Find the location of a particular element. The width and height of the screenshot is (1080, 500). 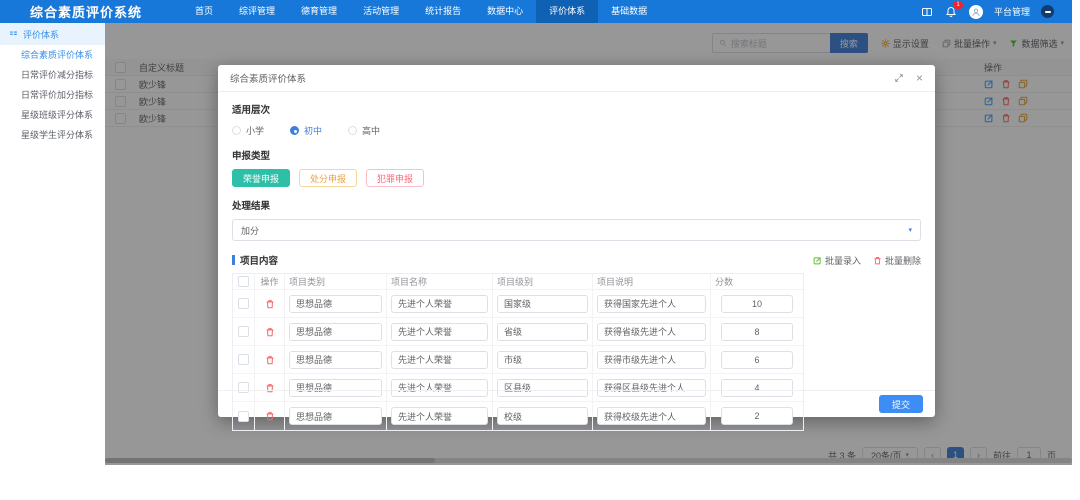

radio-high-school: 高中 is located at coordinates (364, 130).